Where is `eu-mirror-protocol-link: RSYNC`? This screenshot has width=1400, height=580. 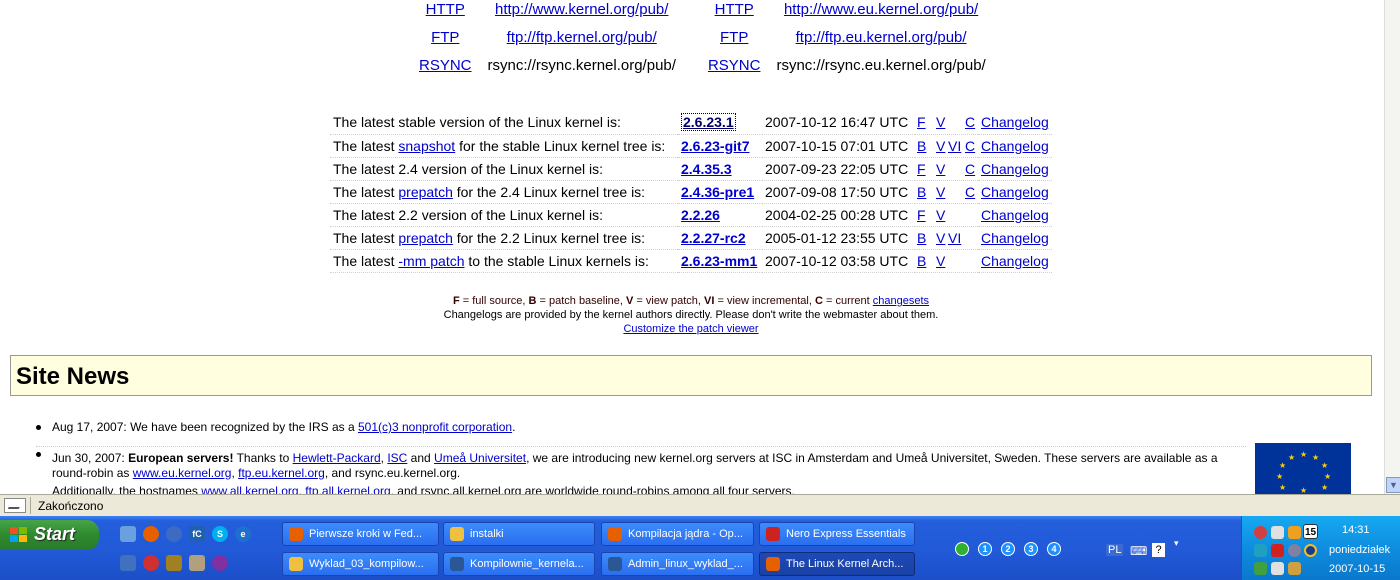
eu-mirror-protocol-link: RSYNC is located at coordinates (734, 65).